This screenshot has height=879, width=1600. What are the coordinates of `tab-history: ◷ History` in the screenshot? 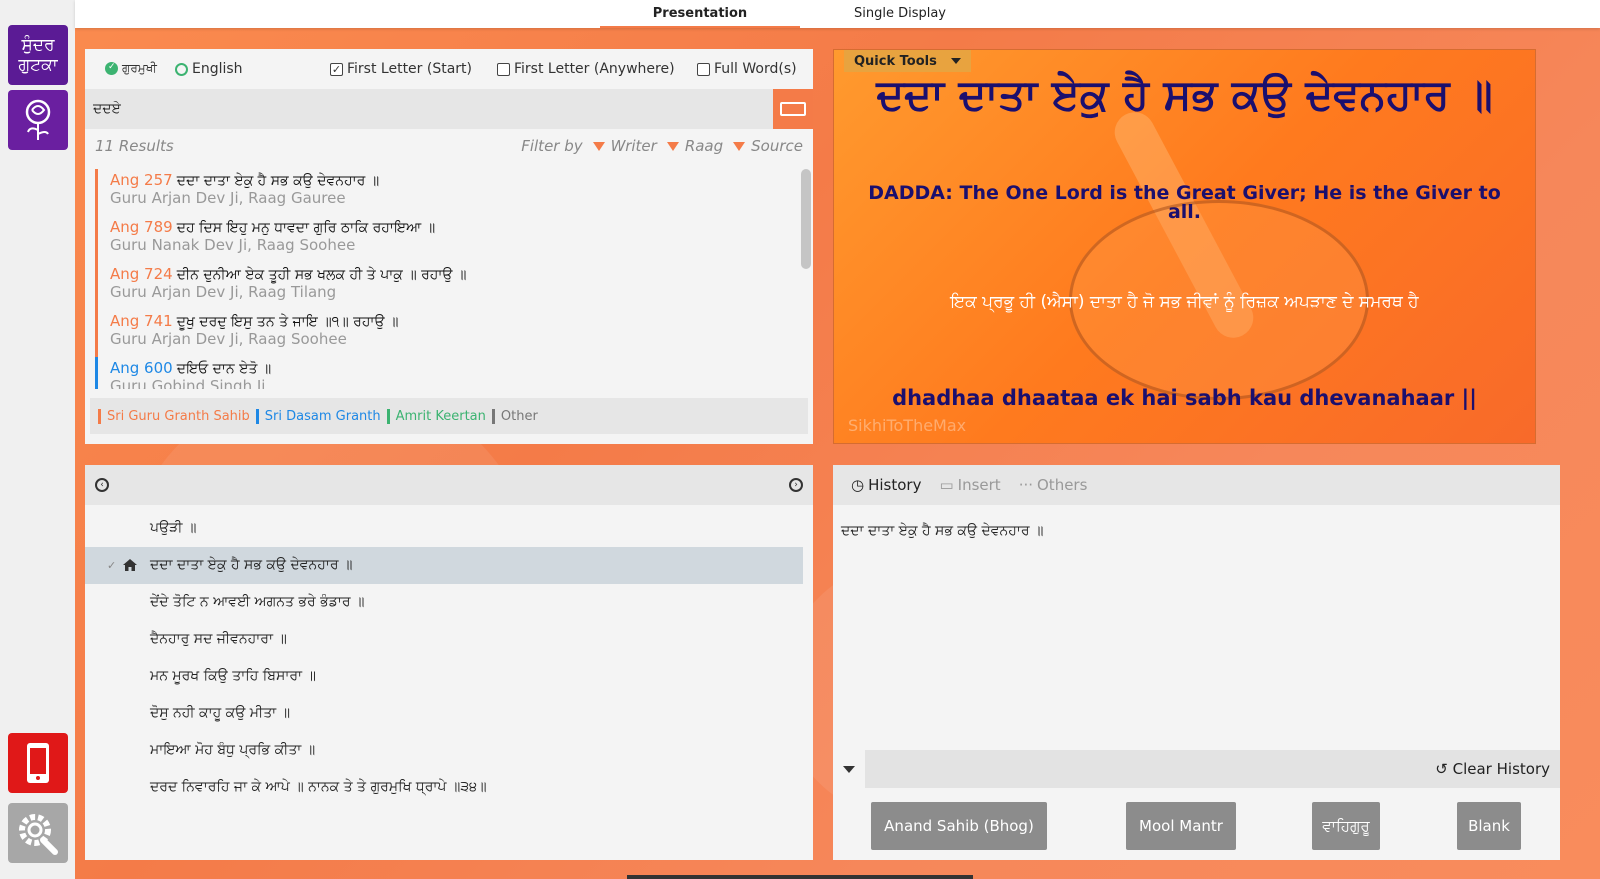 It's located at (886, 485).